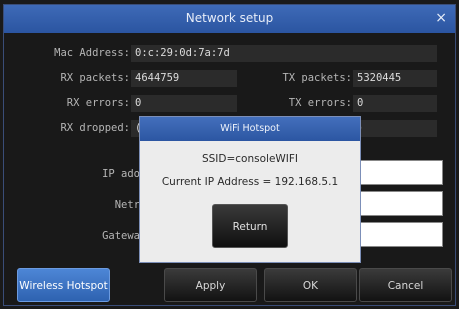 The height and width of the screenshot is (309, 459). I want to click on wireless-hotspot-button: Wireless Hotspot, so click(63, 285).